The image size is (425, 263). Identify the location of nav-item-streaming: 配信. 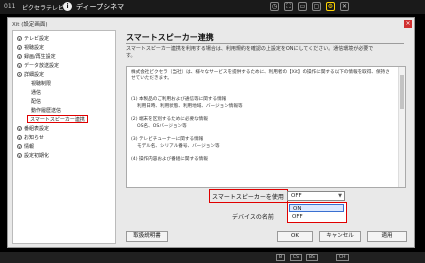
(36, 101).